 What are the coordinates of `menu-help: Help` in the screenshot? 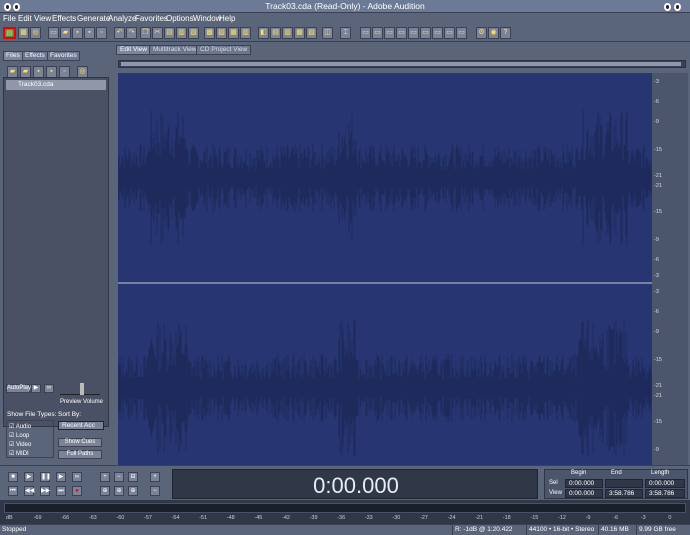 It's located at (227, 18).